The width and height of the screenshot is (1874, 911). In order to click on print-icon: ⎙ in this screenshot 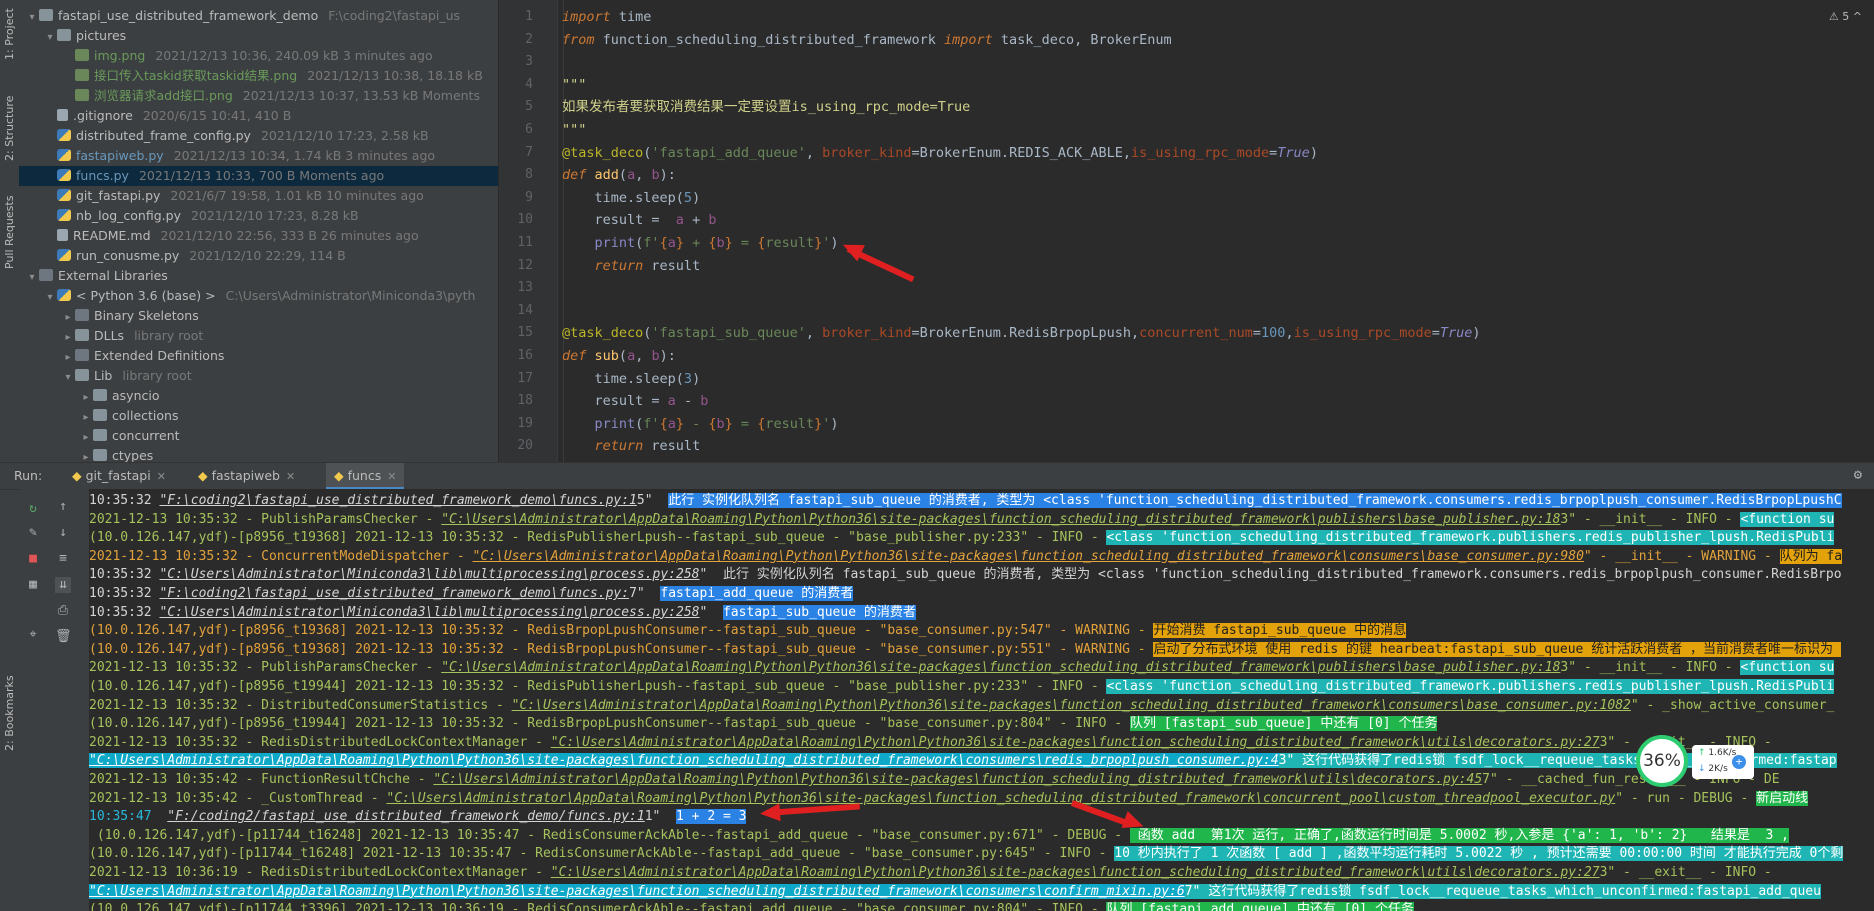, I will do `click(63, 611)`.